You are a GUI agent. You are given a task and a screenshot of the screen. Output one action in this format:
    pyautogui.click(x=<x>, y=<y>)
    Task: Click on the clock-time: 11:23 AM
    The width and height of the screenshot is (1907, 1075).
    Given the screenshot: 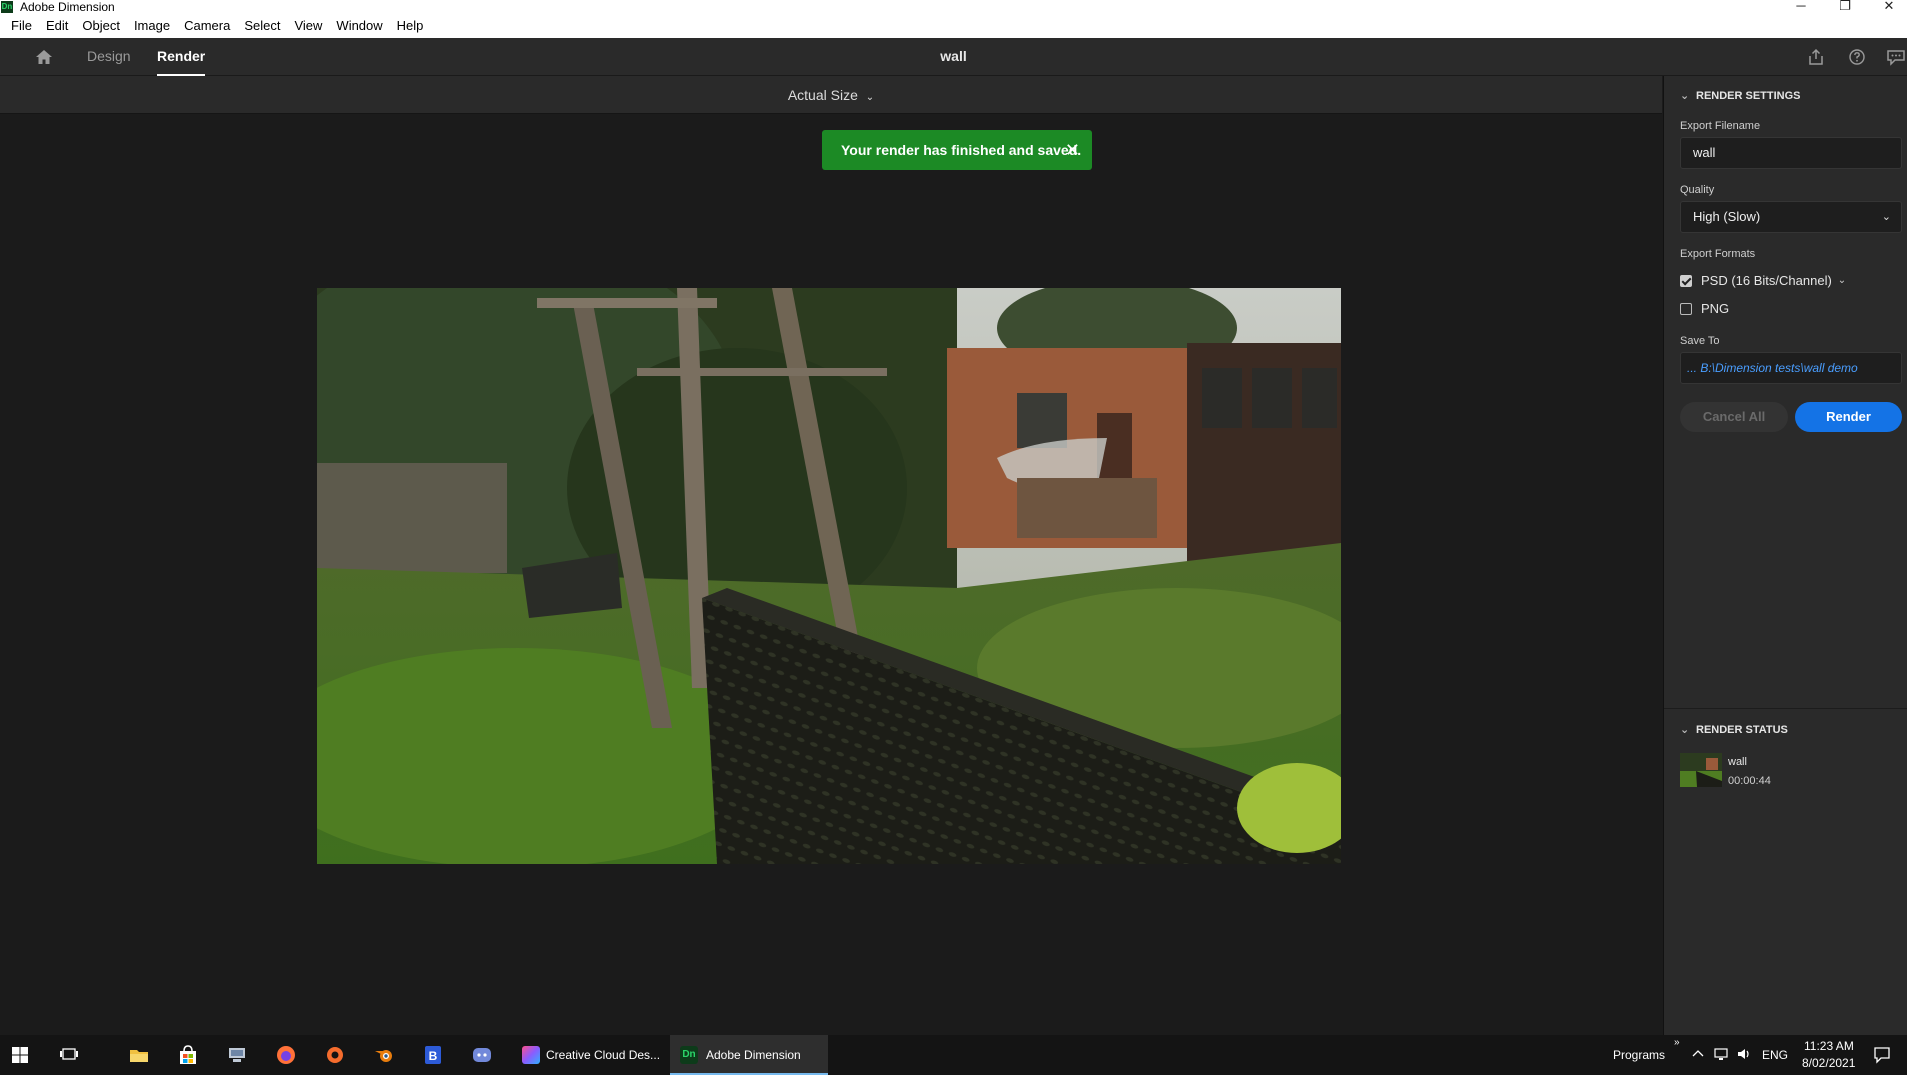 What is the action you would take?
    pyautogui.click(x=1829, y=1046)
    